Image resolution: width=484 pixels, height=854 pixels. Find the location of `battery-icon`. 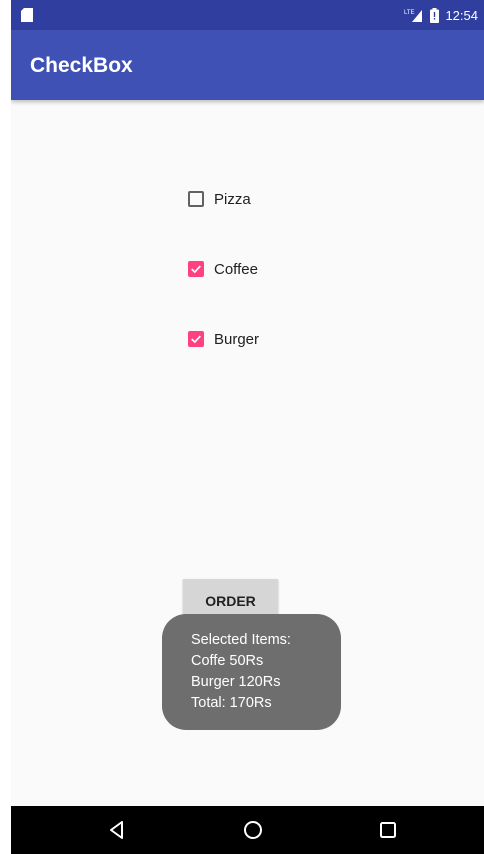

battery-icon is located at coordinates (435, 15).